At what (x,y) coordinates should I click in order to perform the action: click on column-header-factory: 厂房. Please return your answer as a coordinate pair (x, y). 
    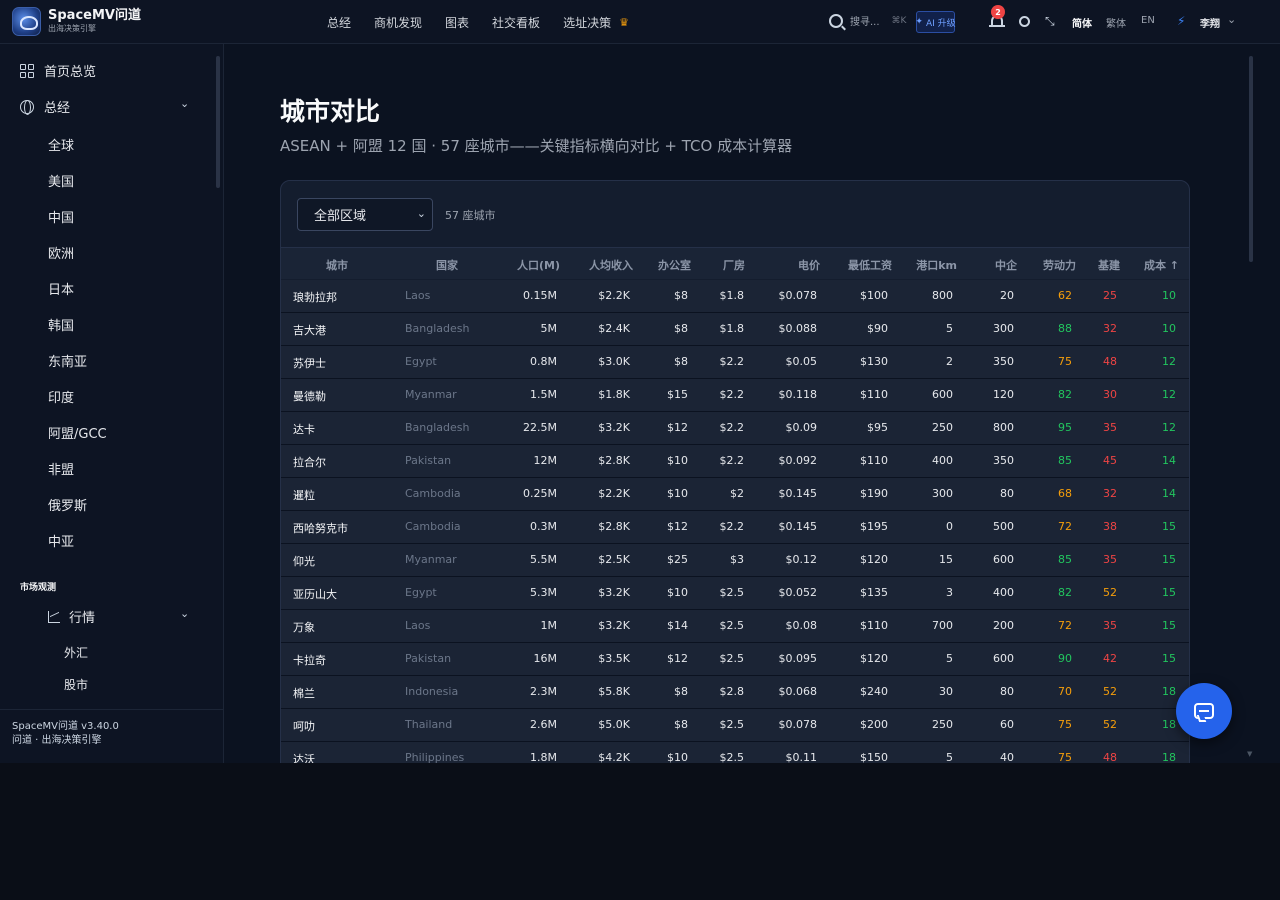
    Looking at the image, I should click on (734, 265).